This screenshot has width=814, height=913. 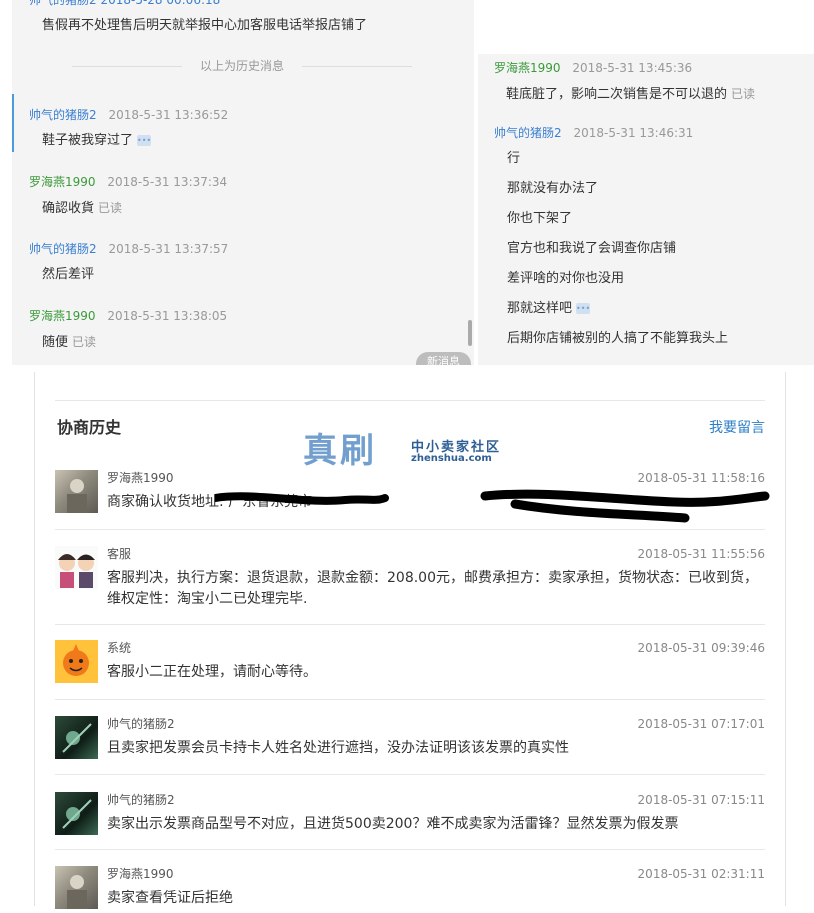 I want to click on chat-message-meta: 罗海燕1990 2018-5-31 13:38:05, so click(x=240, y=316).